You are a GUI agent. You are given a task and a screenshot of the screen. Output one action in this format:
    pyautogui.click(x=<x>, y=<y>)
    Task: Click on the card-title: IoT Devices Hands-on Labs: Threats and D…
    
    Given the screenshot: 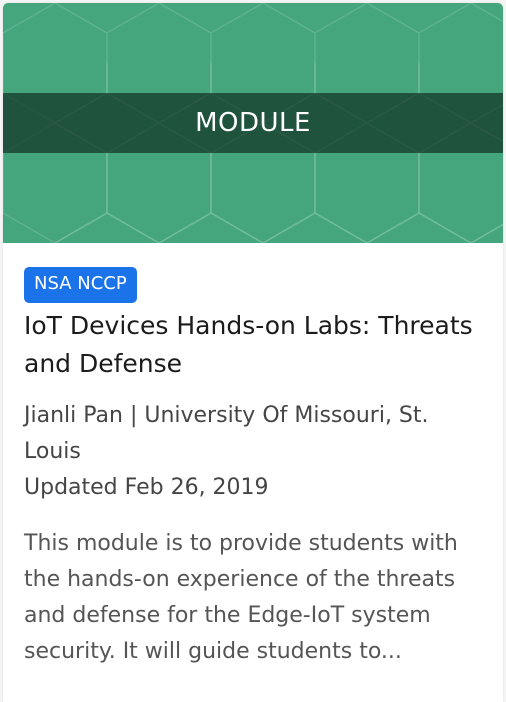 What is the action you would take?
    pyautogui.click(x=254, y=345)
    